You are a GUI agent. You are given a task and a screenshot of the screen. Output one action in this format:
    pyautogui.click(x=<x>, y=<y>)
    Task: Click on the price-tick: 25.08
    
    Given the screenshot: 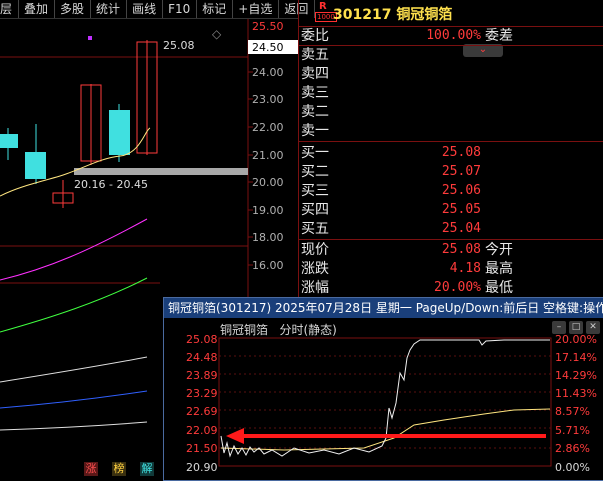 What is the action you would take?
    pyautogui.click(x=202, y=339)
    